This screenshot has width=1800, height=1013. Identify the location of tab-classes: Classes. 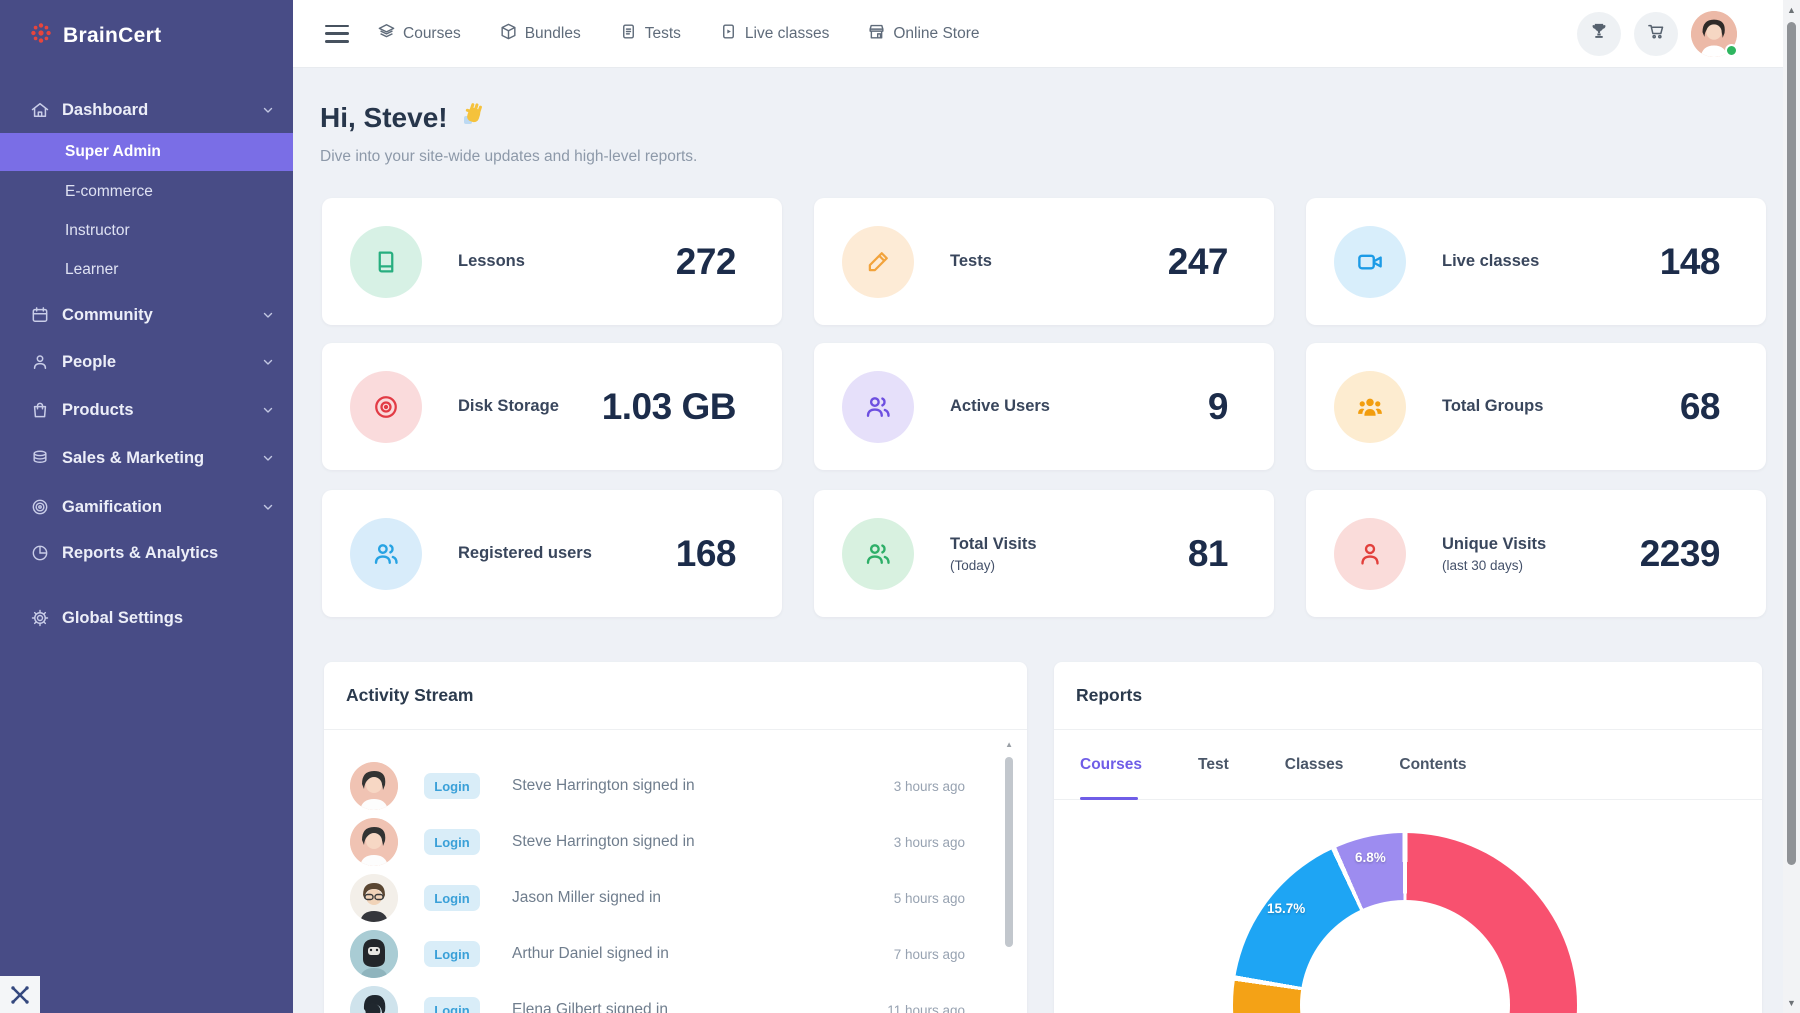
(1314, 765).